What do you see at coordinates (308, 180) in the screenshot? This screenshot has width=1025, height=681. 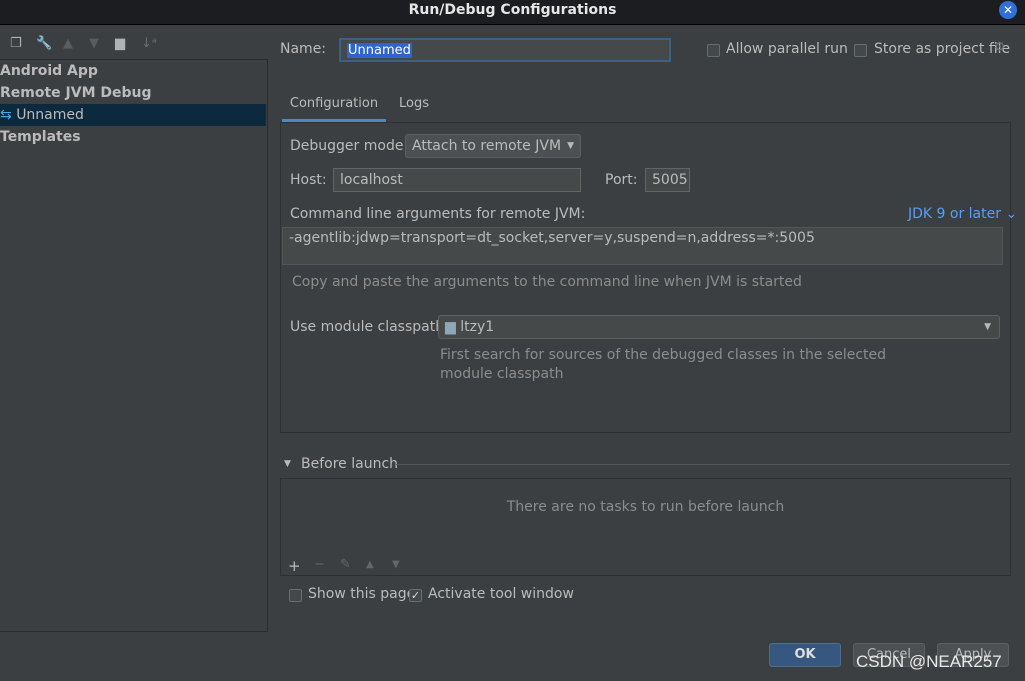 I see `host-label: Host:` at bounding box center [308, 180].